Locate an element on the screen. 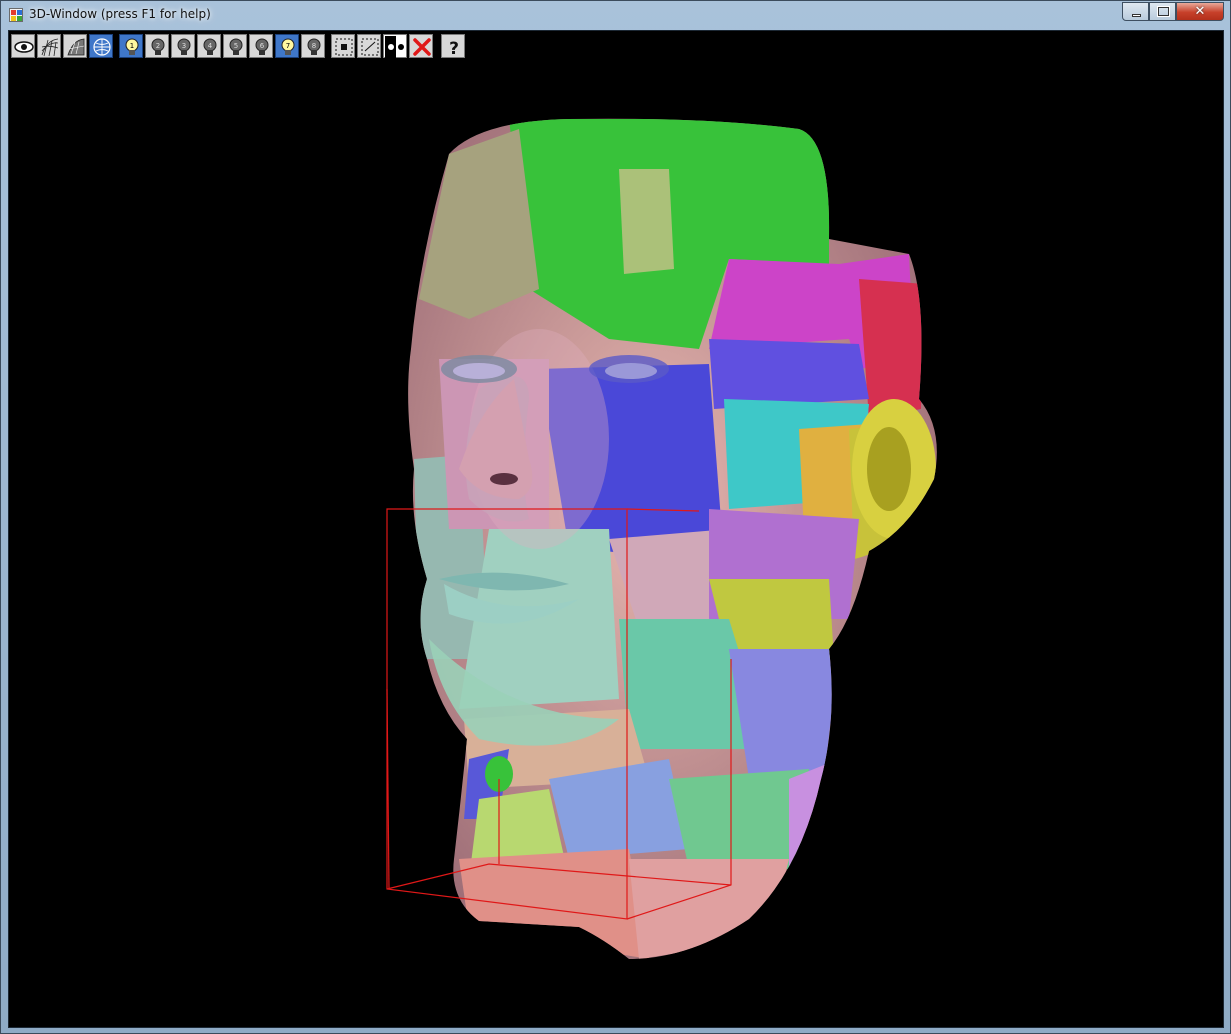 This screenshot has height=1034, width=1231. textured-globe-icon is located at coordinates (102, 47).